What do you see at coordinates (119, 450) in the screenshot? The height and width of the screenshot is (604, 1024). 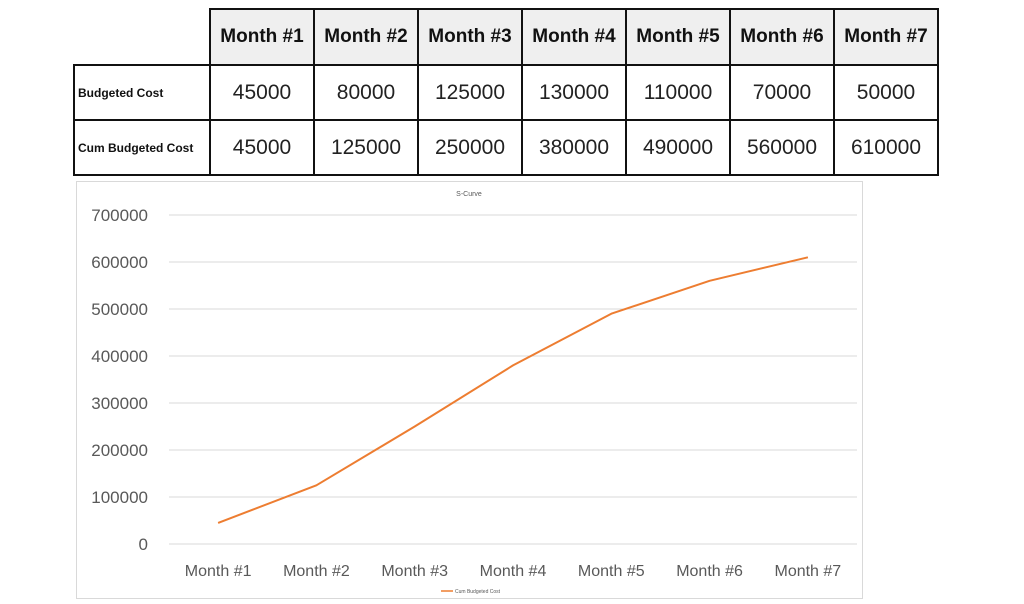 I see `y-tick-label: 200000` at bounding box center [119, 450].